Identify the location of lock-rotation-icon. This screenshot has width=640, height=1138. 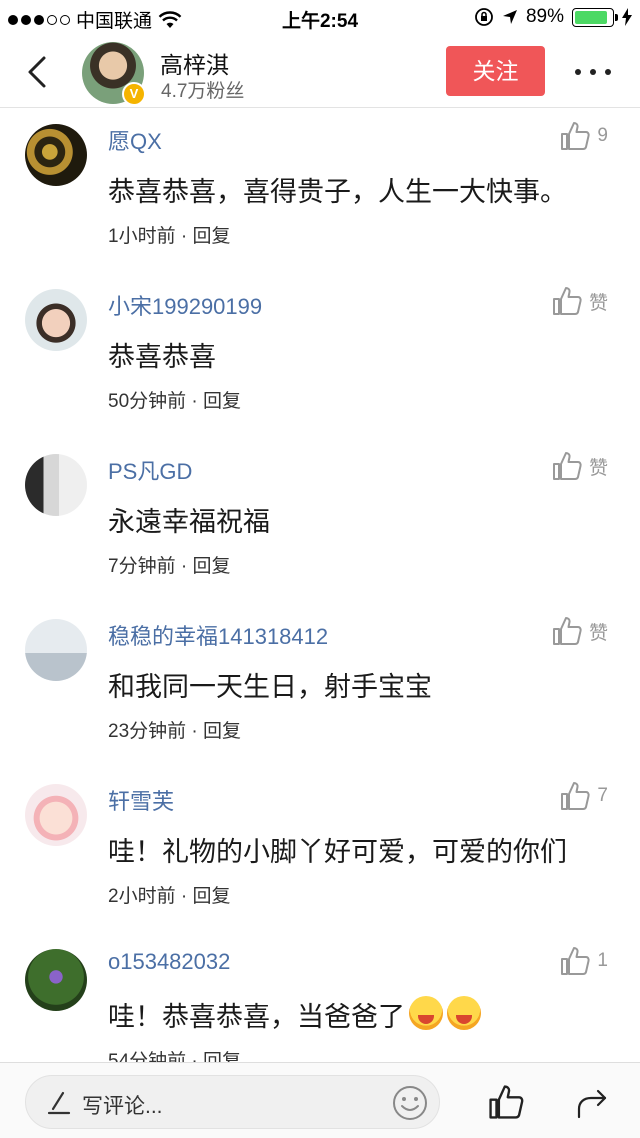
(484, 17).